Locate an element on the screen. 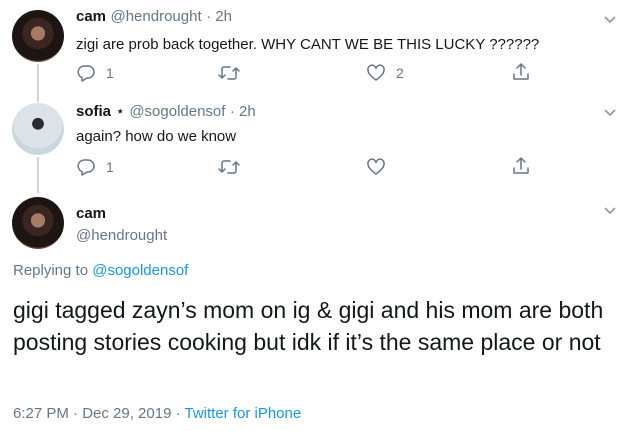  source-link: Twitter for iPhone is located at coordinates (242, 413).